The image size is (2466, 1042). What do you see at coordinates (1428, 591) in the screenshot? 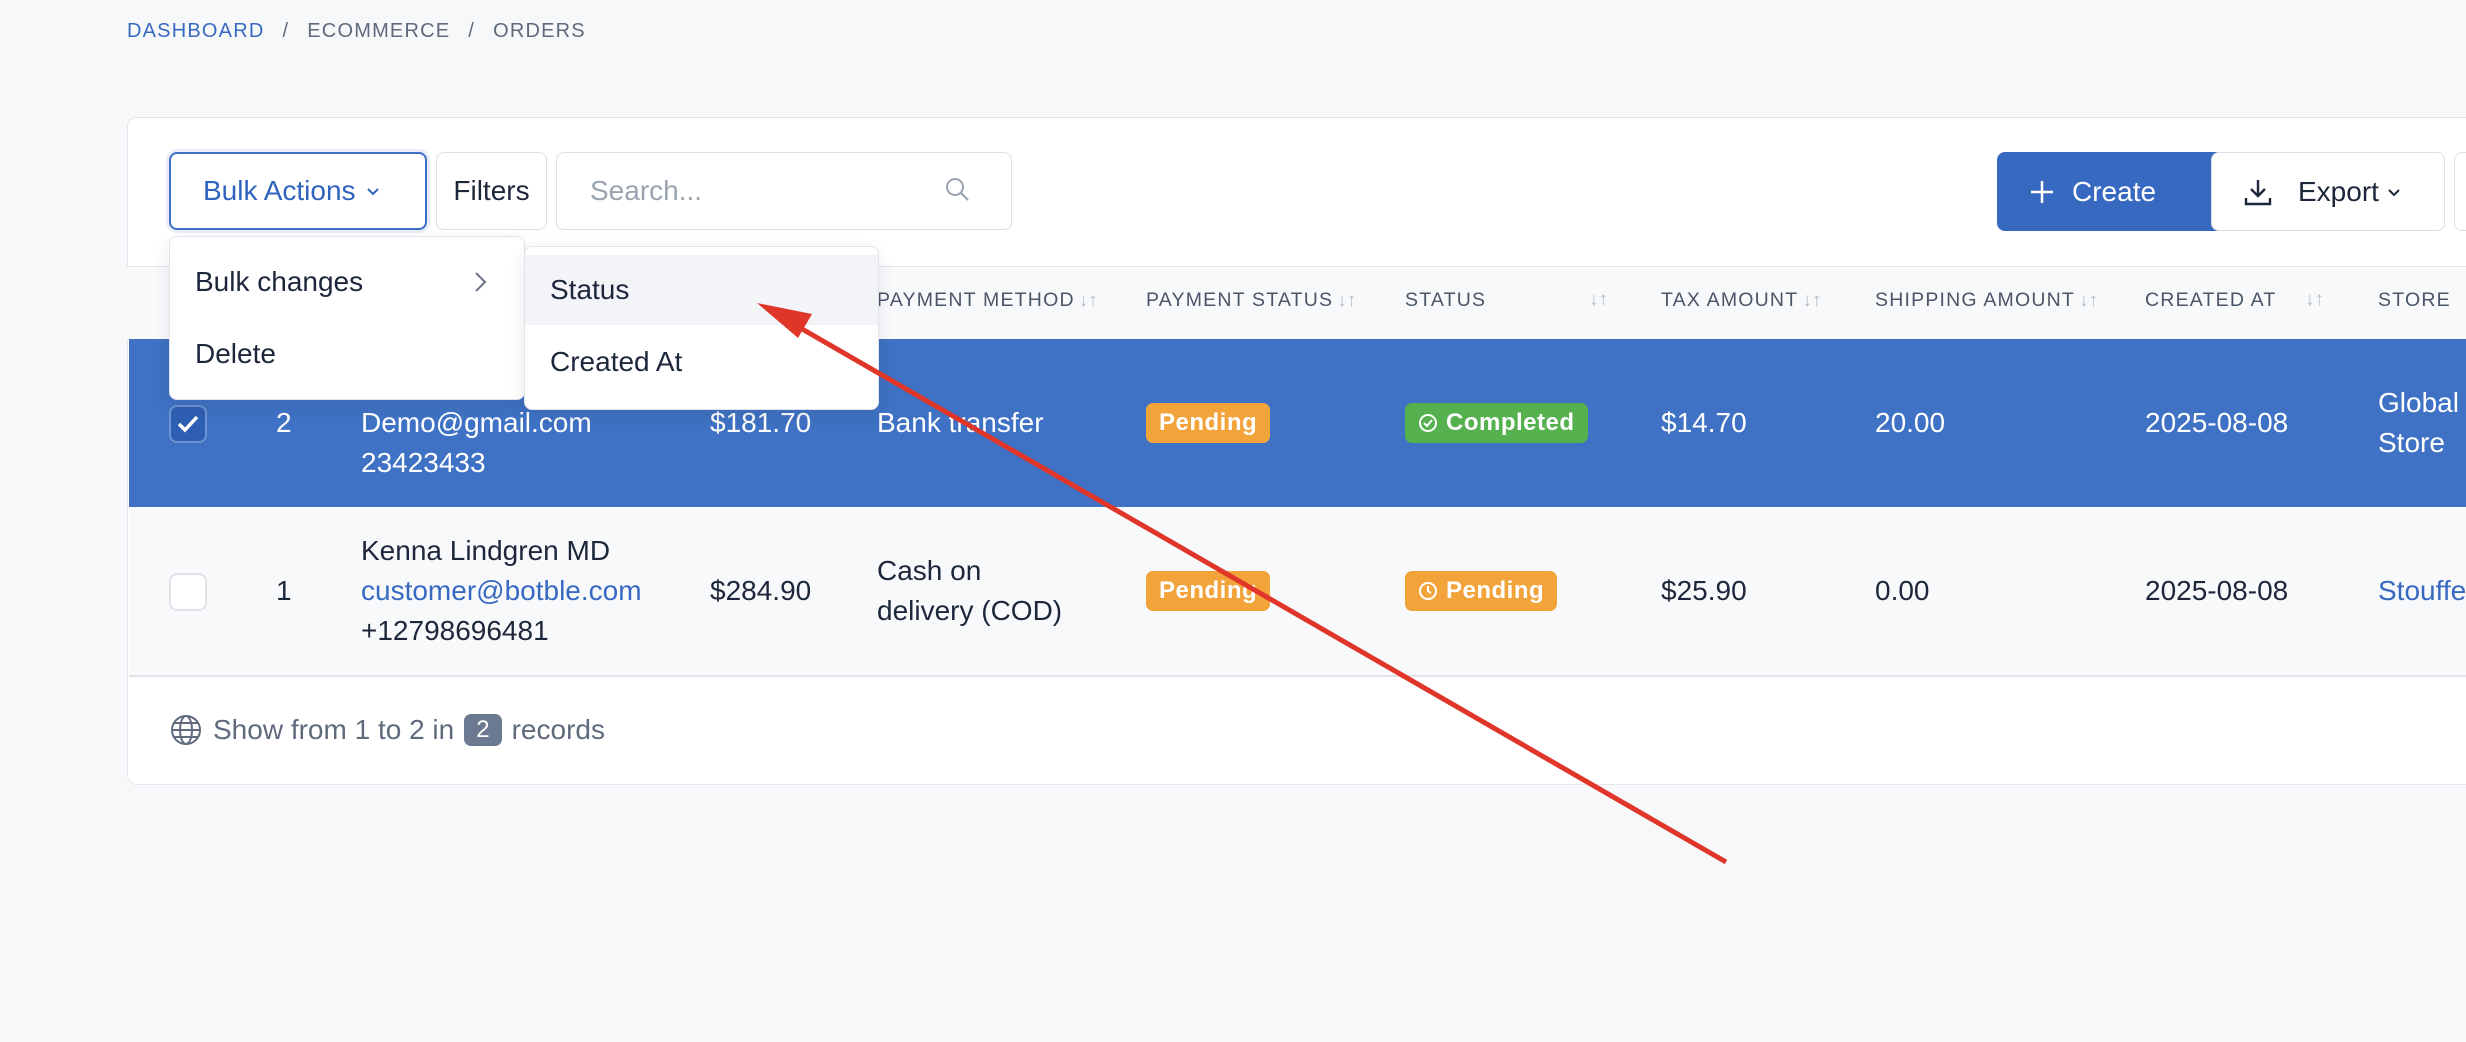
I see `clock-icon` at bounding box center [1428, 591].